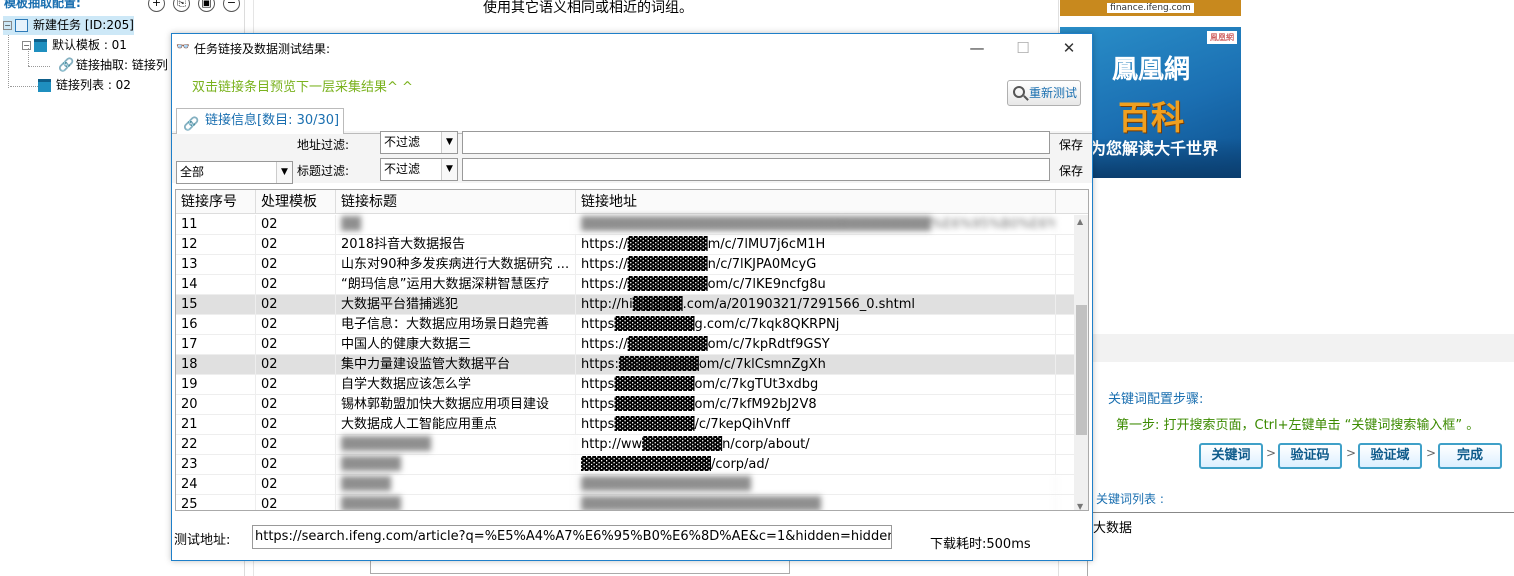 Image resolution: width=1514 pixels, height=576 pixels. I want to click on keyword-item: 大数据, so click(1301, 526).